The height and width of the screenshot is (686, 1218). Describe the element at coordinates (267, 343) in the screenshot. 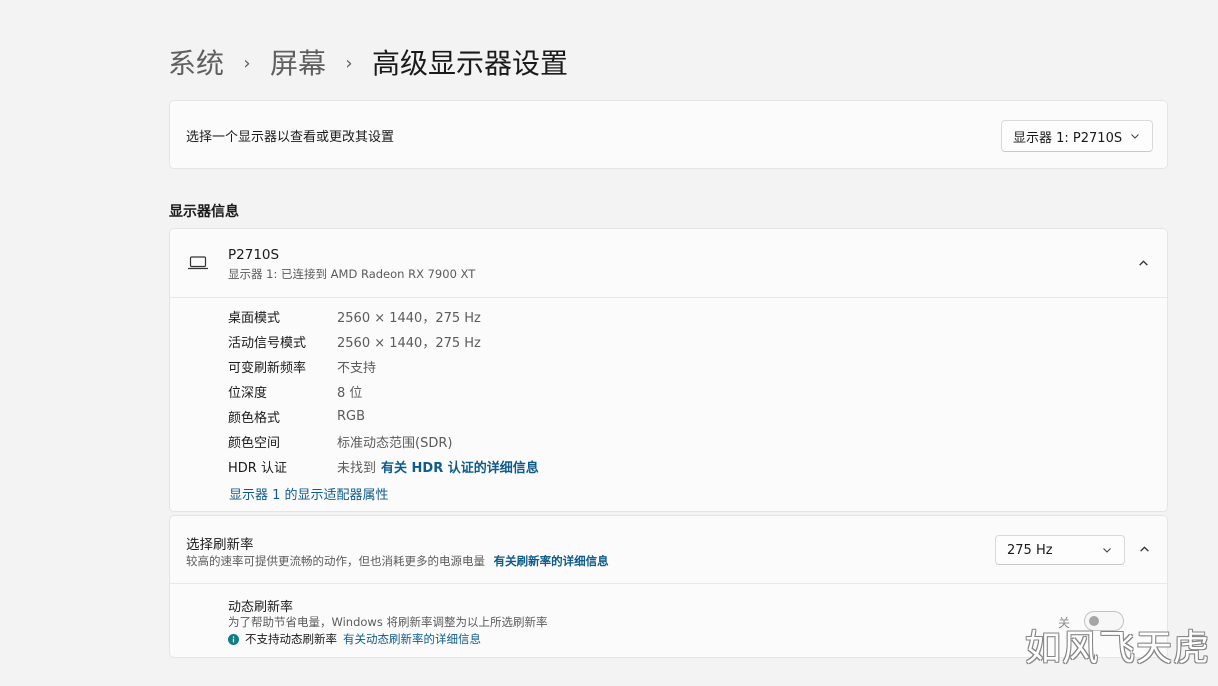

I see `info-label: 活动信号模式` at that location.